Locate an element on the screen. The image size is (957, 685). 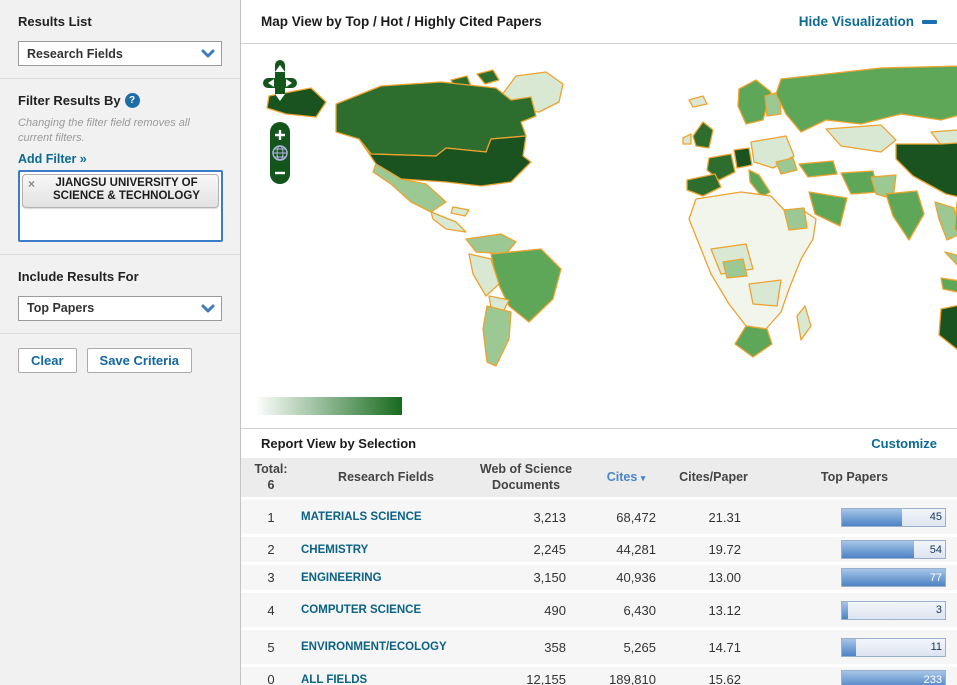
results-list-heading: Results List is located at coordinates (55, 21).